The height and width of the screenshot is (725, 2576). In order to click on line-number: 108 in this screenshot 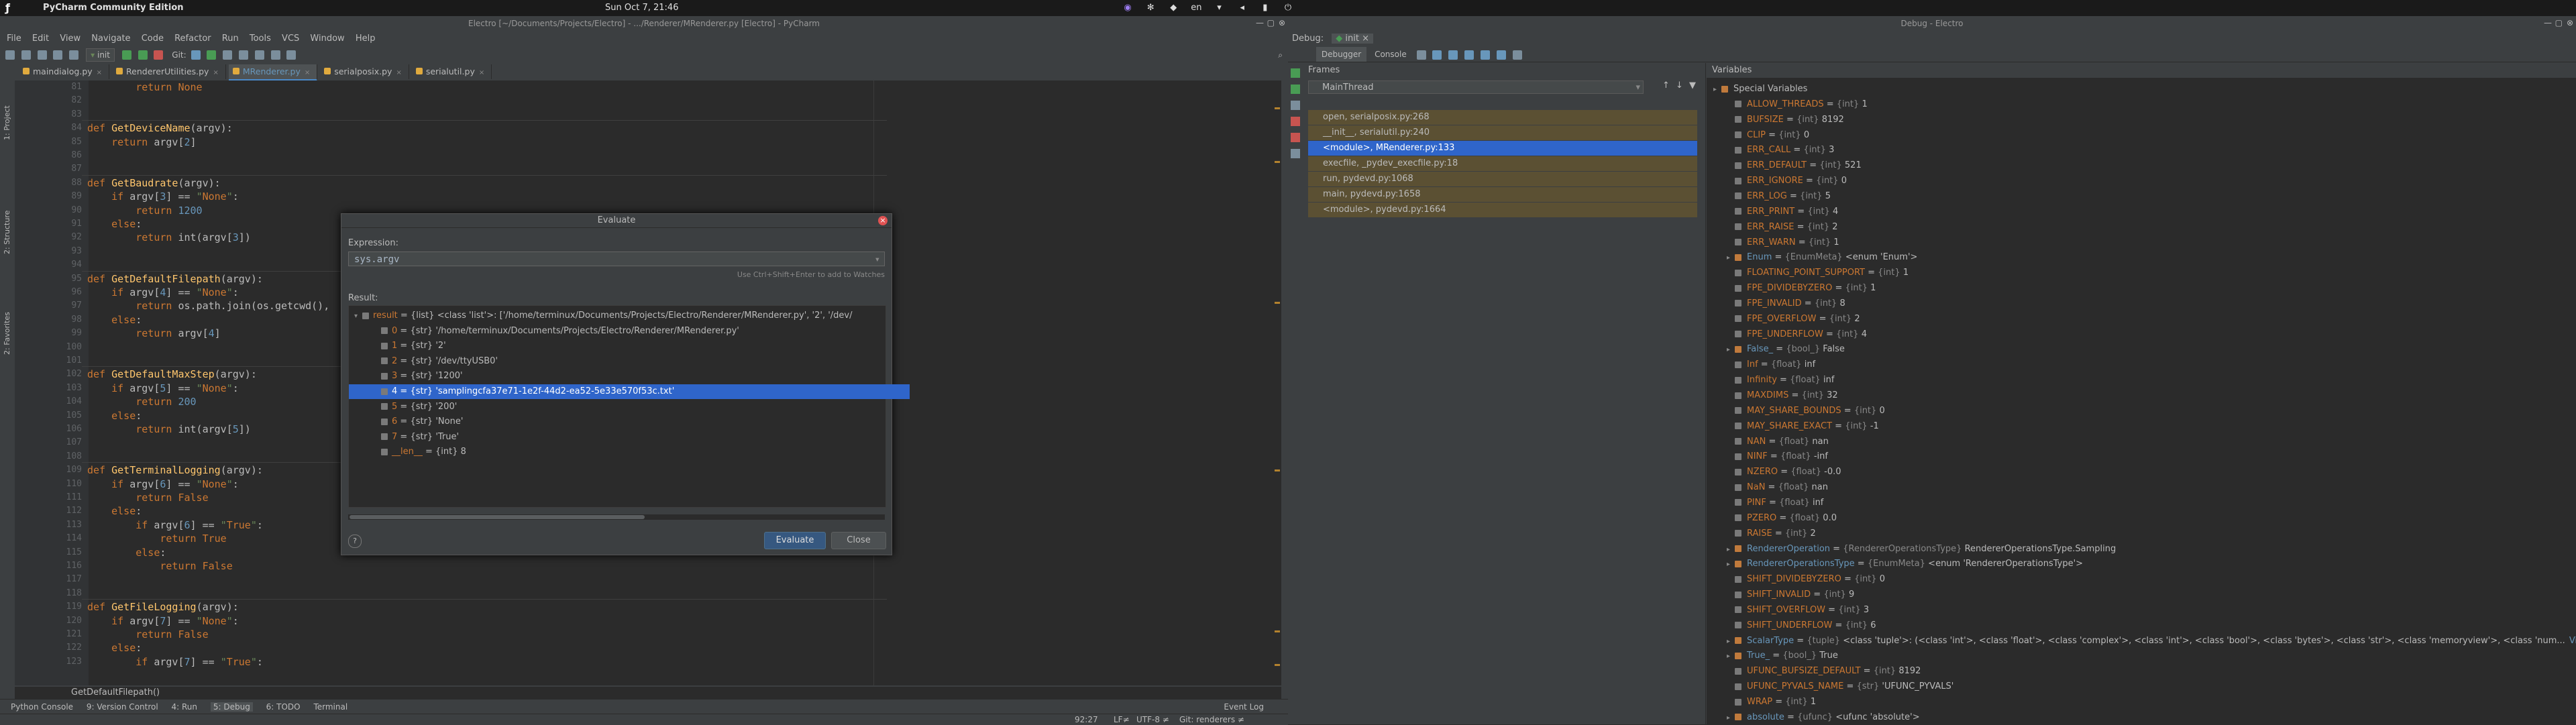, I will do `click(68, 456)`.